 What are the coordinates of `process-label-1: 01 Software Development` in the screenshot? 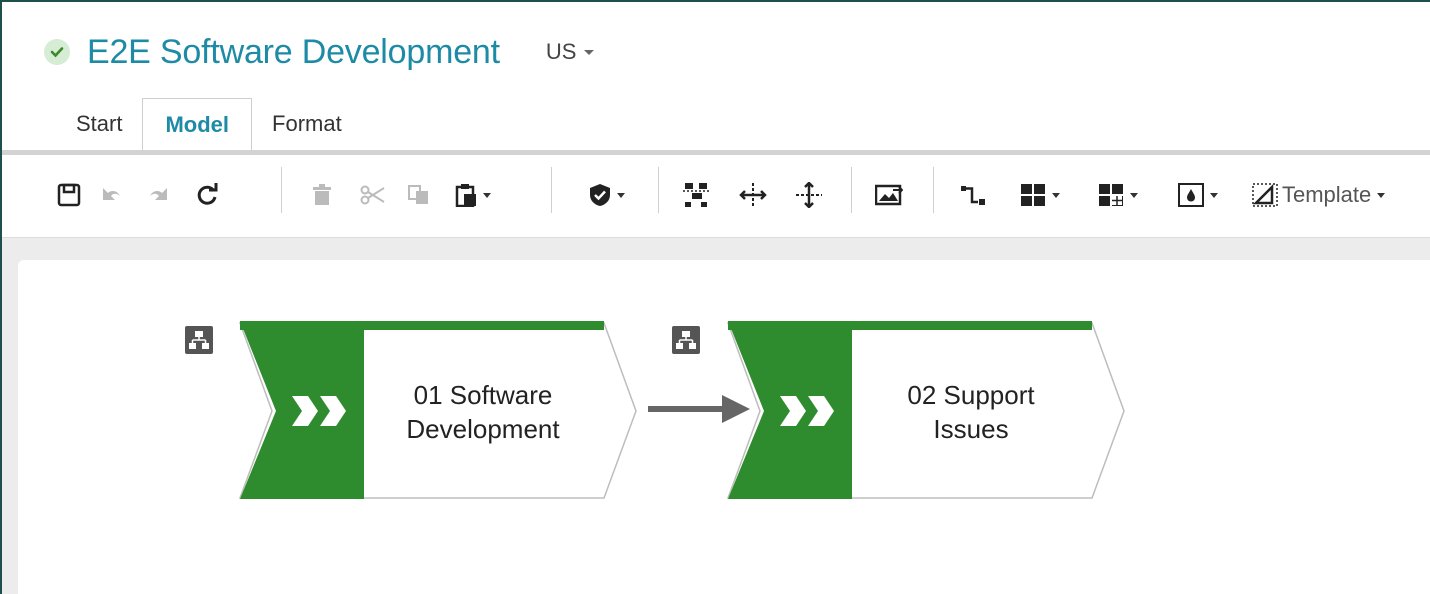 It's located at (483, 412).